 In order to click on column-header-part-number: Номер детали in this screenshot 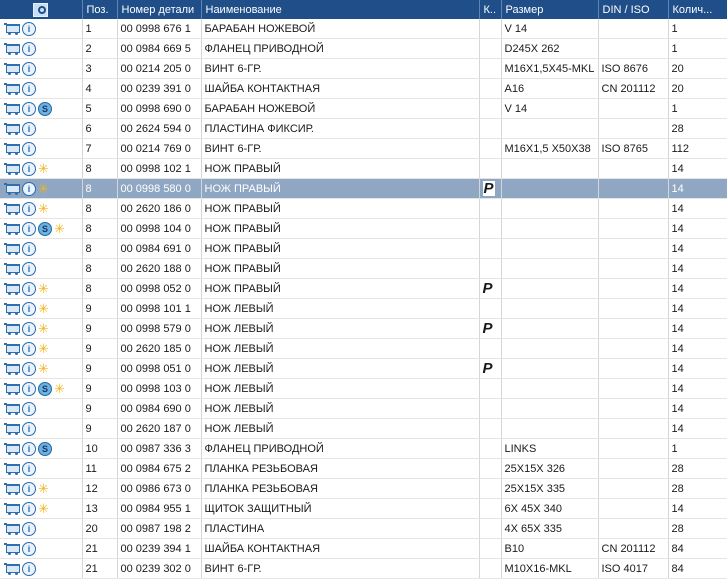, I will do `click(159, 9)`.